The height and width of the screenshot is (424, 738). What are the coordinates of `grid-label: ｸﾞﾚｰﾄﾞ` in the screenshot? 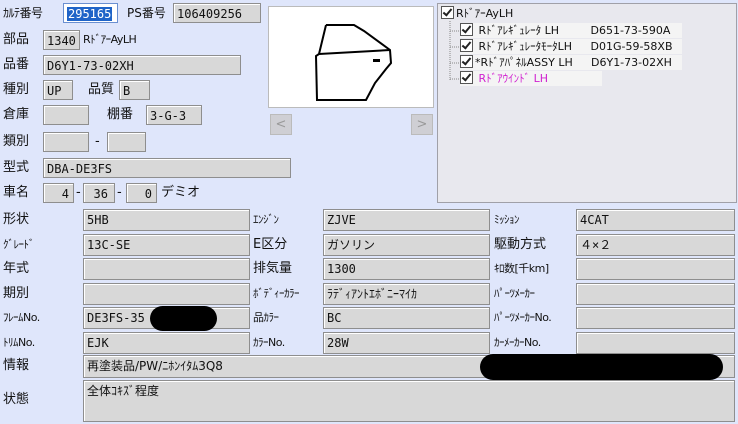 It's located at (19, 244).